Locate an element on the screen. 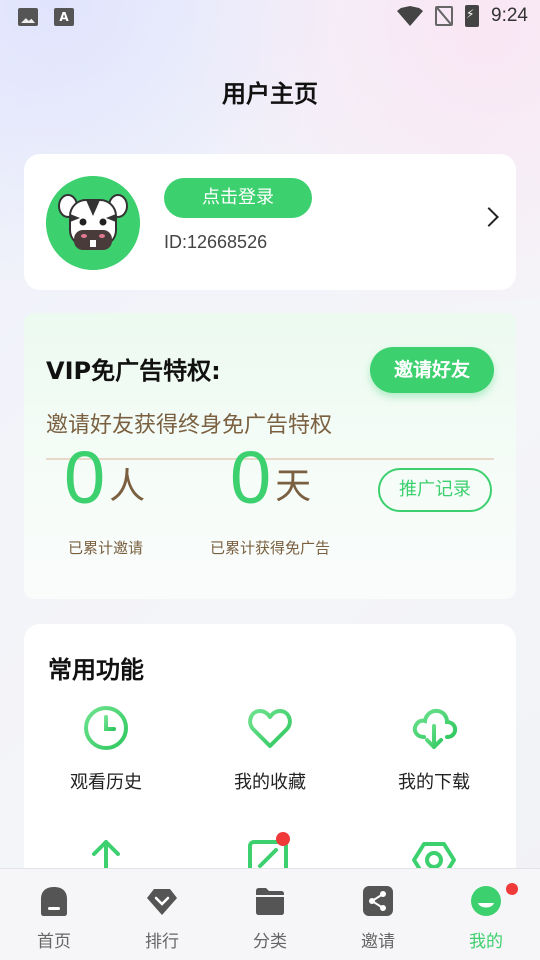 This screenshot has width=540, height=960. nav-item-invite: 邀请 is located at coordinates (378, 914).